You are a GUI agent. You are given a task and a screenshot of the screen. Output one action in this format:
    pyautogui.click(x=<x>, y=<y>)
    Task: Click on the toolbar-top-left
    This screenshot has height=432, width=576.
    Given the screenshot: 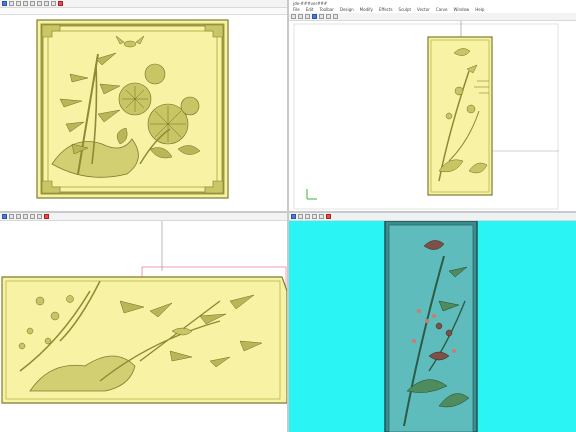 What is the action you would take?
    pyautogui.click(x=143, y=4)
    